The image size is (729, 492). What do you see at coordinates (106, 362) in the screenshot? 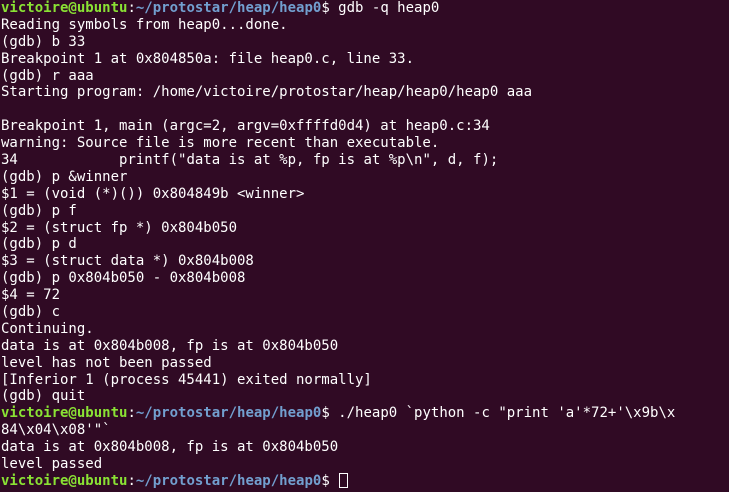
I see `output-line: level has not been passed` at bounding box center [106, 362].